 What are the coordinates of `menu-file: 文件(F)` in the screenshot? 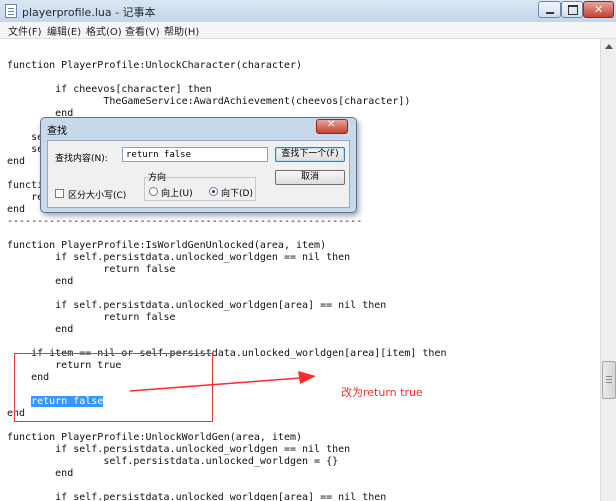 It's located at (25, 30).